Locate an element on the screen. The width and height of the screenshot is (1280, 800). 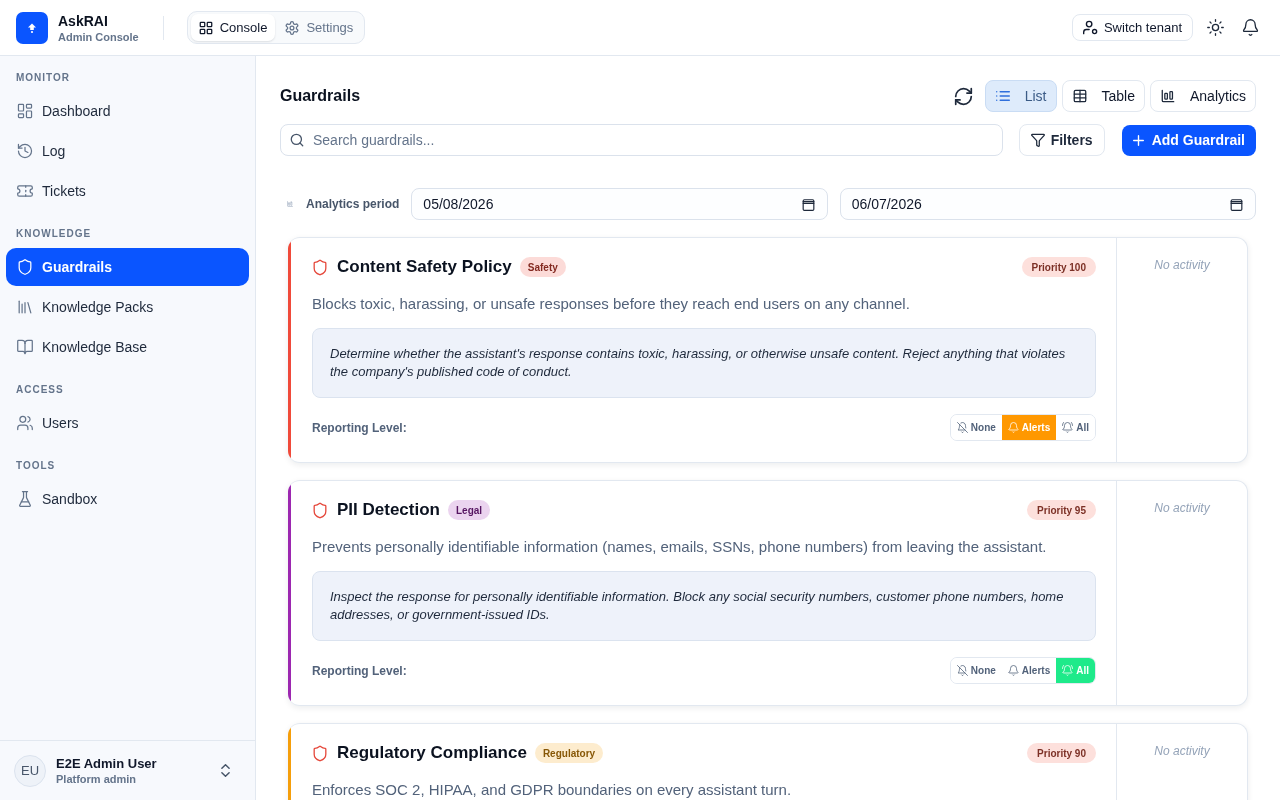
add-guardrail-button: Add Guardrail is located at coordinates (1188, 140).